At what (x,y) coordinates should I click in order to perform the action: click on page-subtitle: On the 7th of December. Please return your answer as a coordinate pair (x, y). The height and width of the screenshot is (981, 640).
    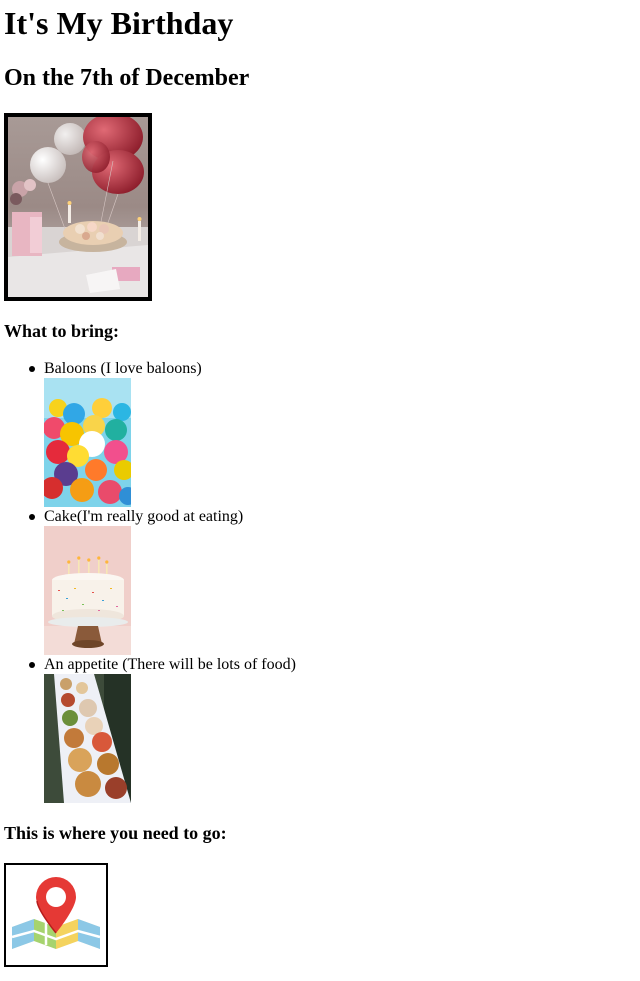
    Looking at the image, I should click on (127, 78).